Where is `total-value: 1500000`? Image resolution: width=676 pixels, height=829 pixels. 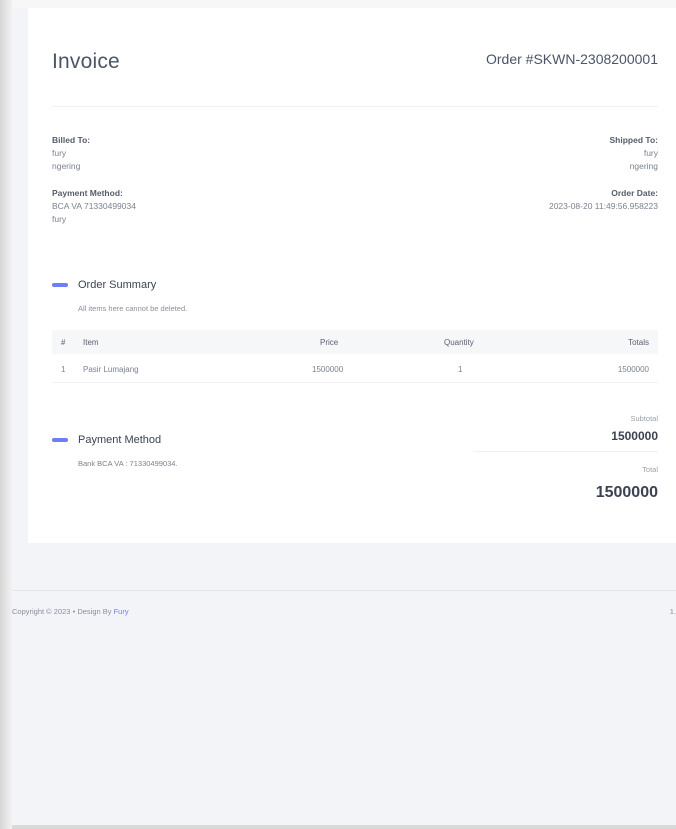 total-value: 1500000 is located at coordinates (626, 492).